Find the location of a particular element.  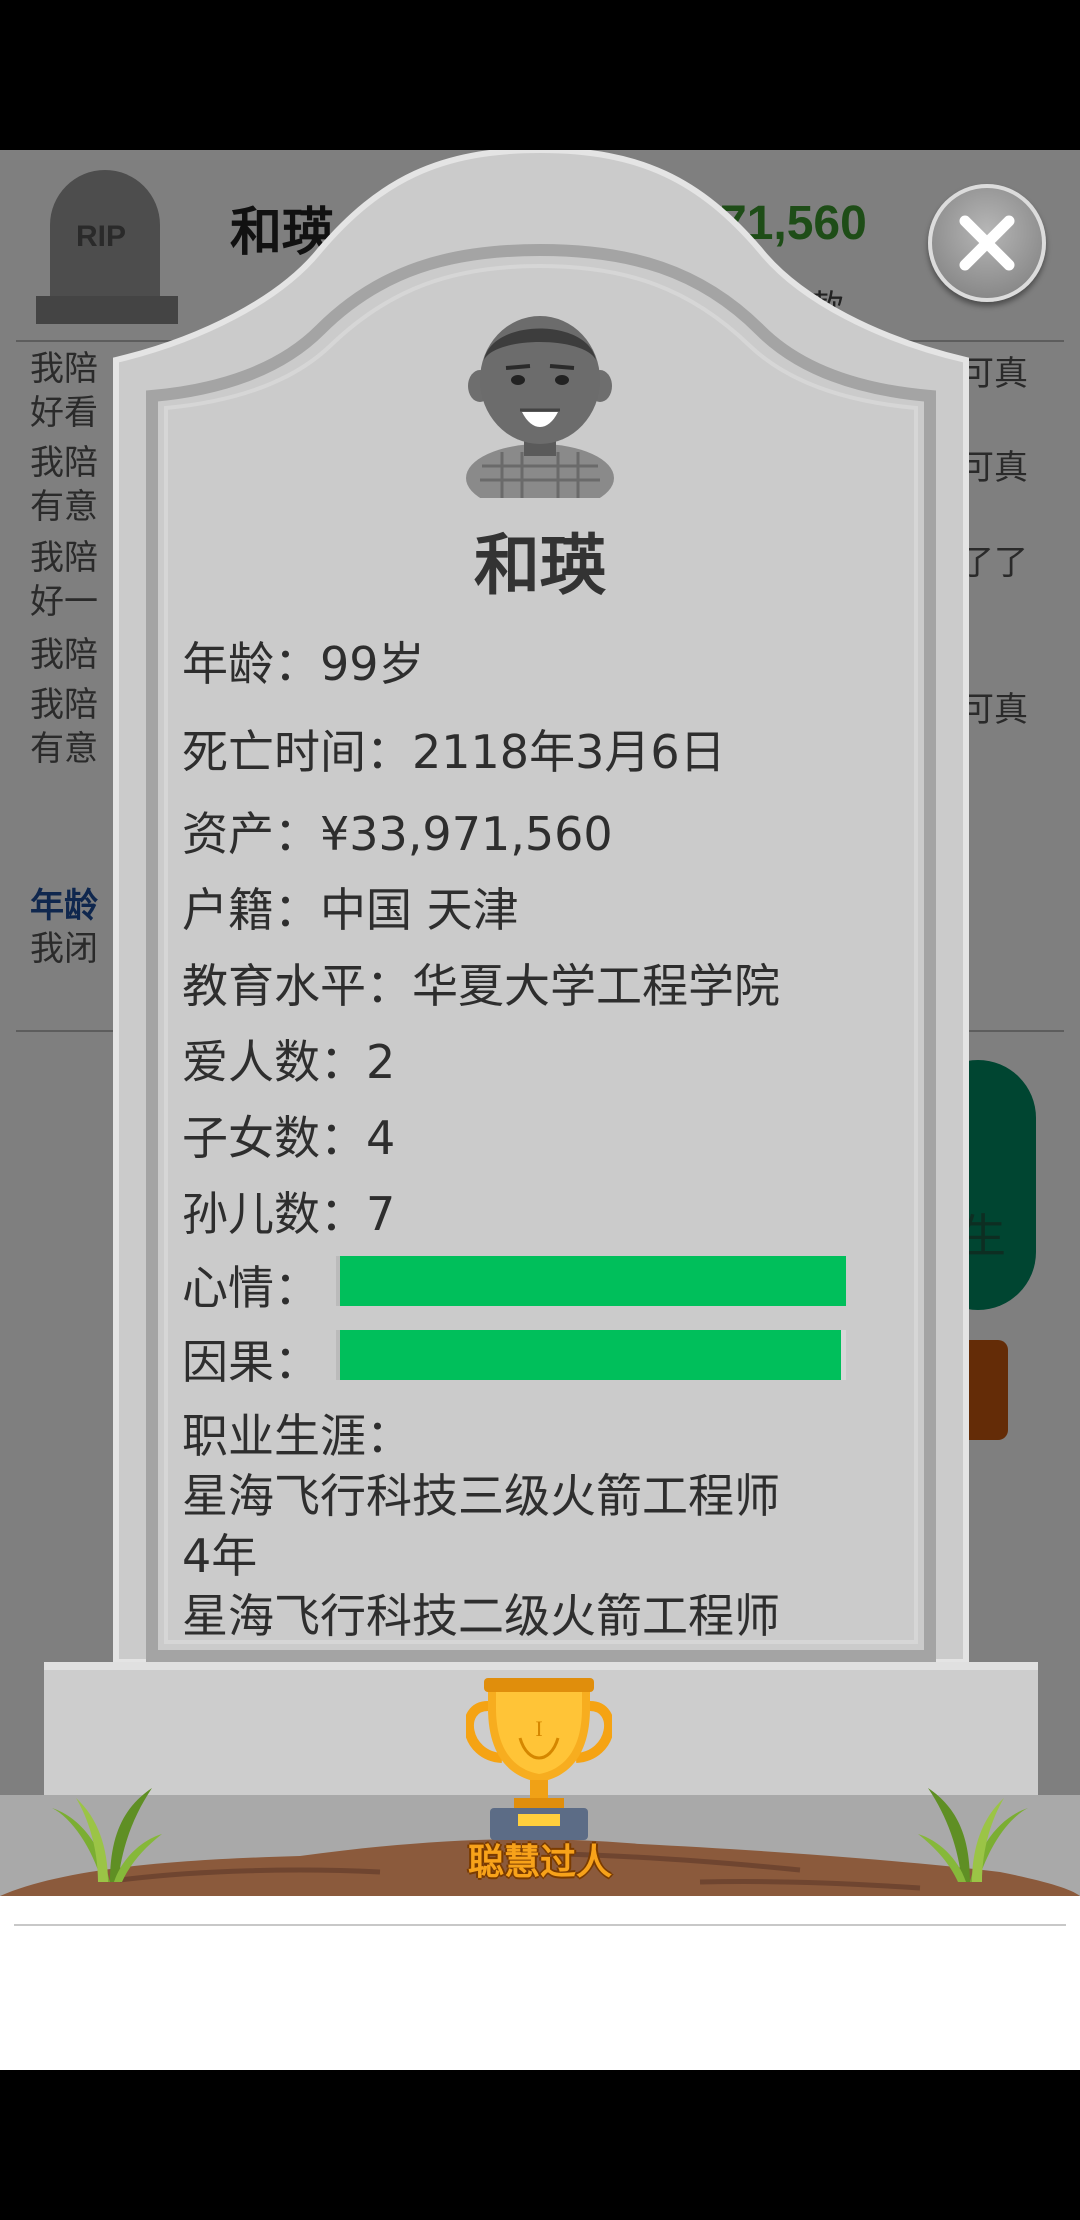

career-line: 星海飞行科技二级火箭工程师 is located at coordinates (481, 1616).